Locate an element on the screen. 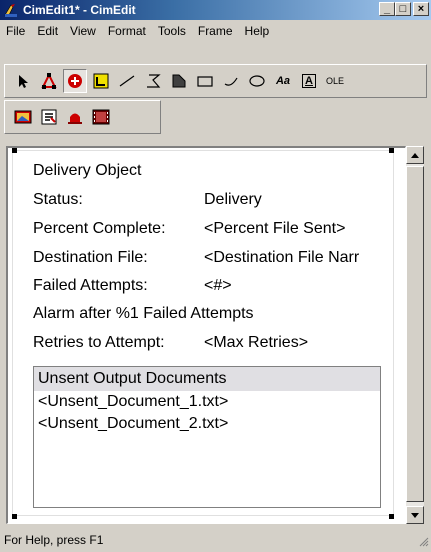 The image size is (431, 552). picture-icon is located at coordinates (23, 117).